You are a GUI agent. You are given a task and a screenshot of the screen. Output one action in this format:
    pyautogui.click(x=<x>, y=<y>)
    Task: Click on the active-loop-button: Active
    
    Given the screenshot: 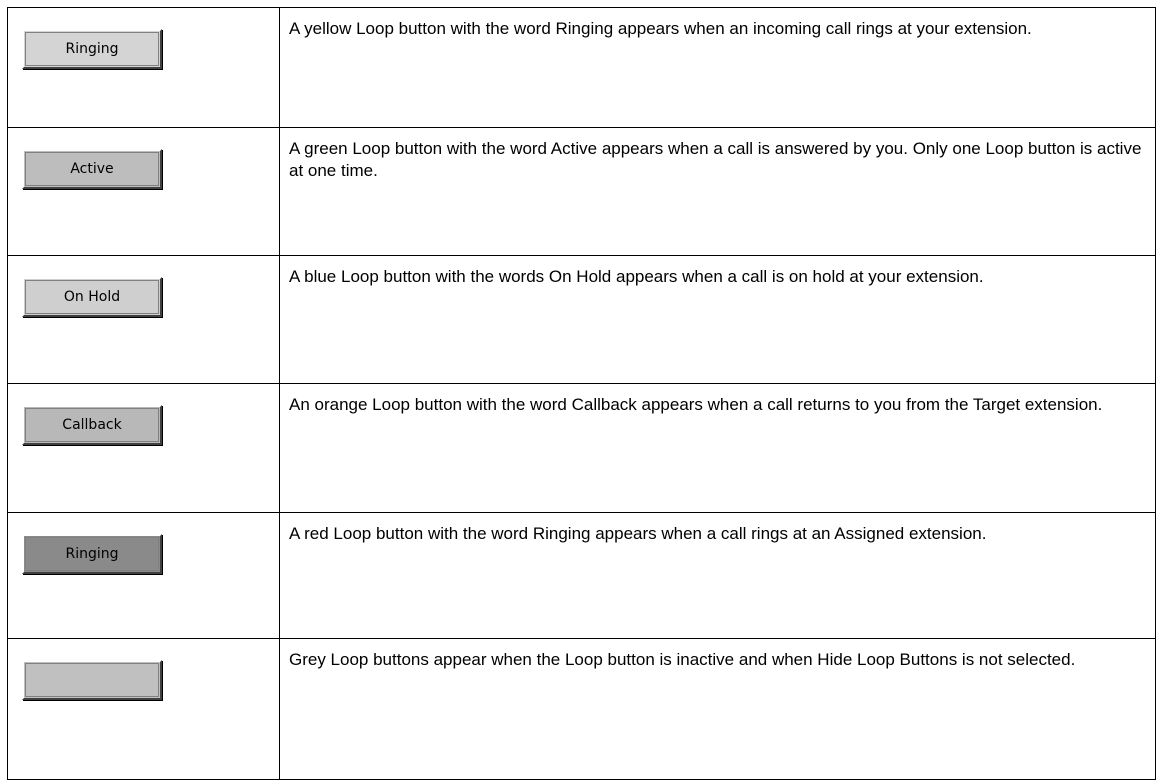 What is the action you would take?
    pyautogui.click(x=92, y=169)
    